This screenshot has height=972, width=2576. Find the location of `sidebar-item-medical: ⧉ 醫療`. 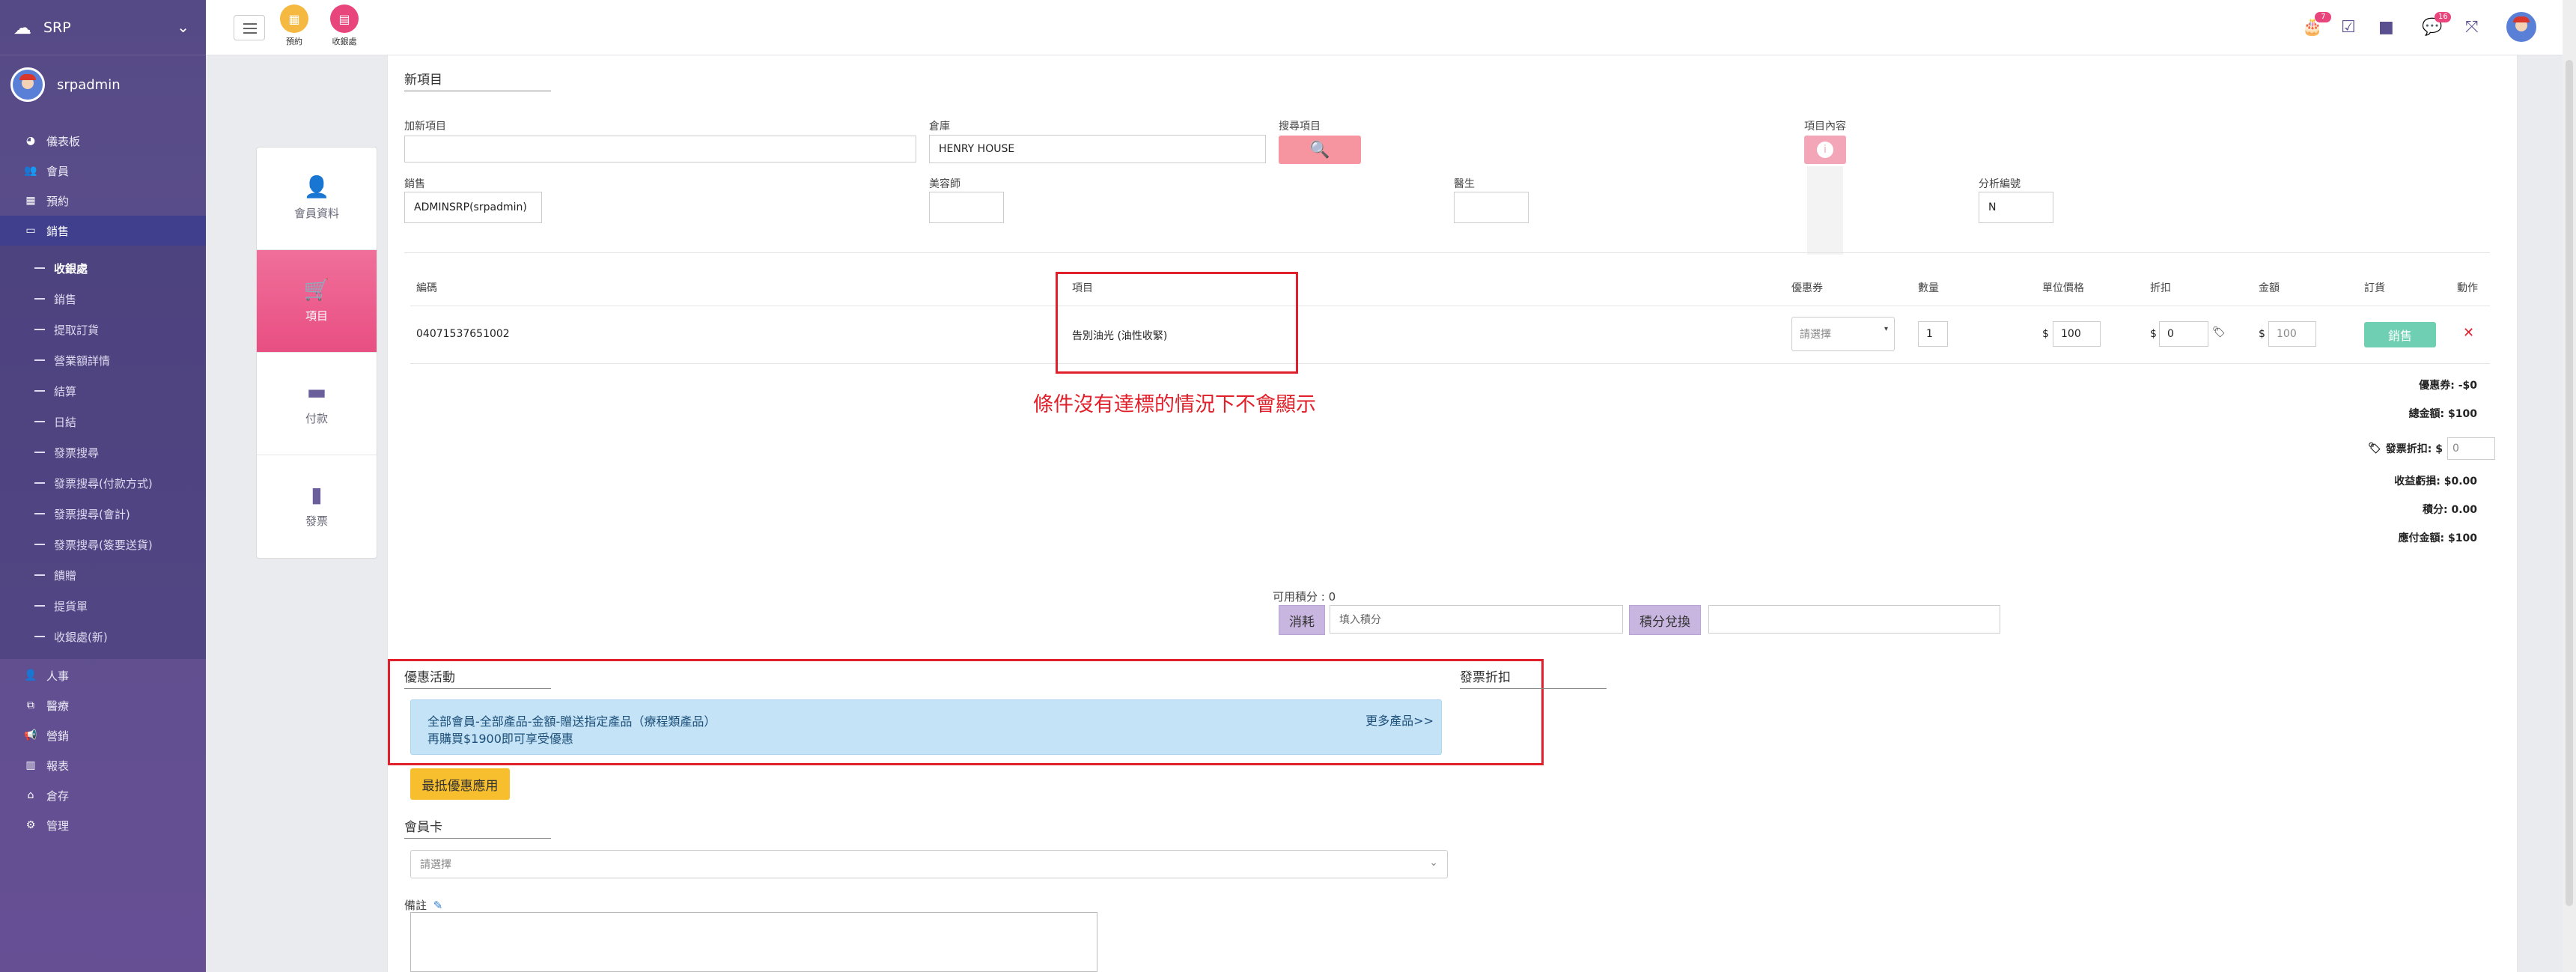

sidebar-item-medical: ⧉ 醫療 is located at coordinates (103, 705).